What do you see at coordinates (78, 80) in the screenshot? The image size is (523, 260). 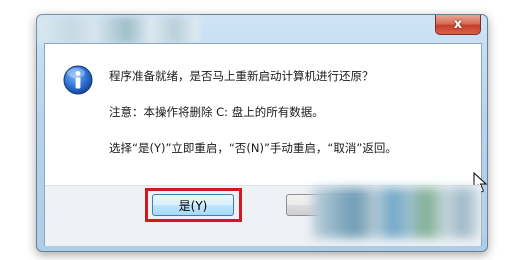 I see `info-icon` at bounding box center [78, 80].